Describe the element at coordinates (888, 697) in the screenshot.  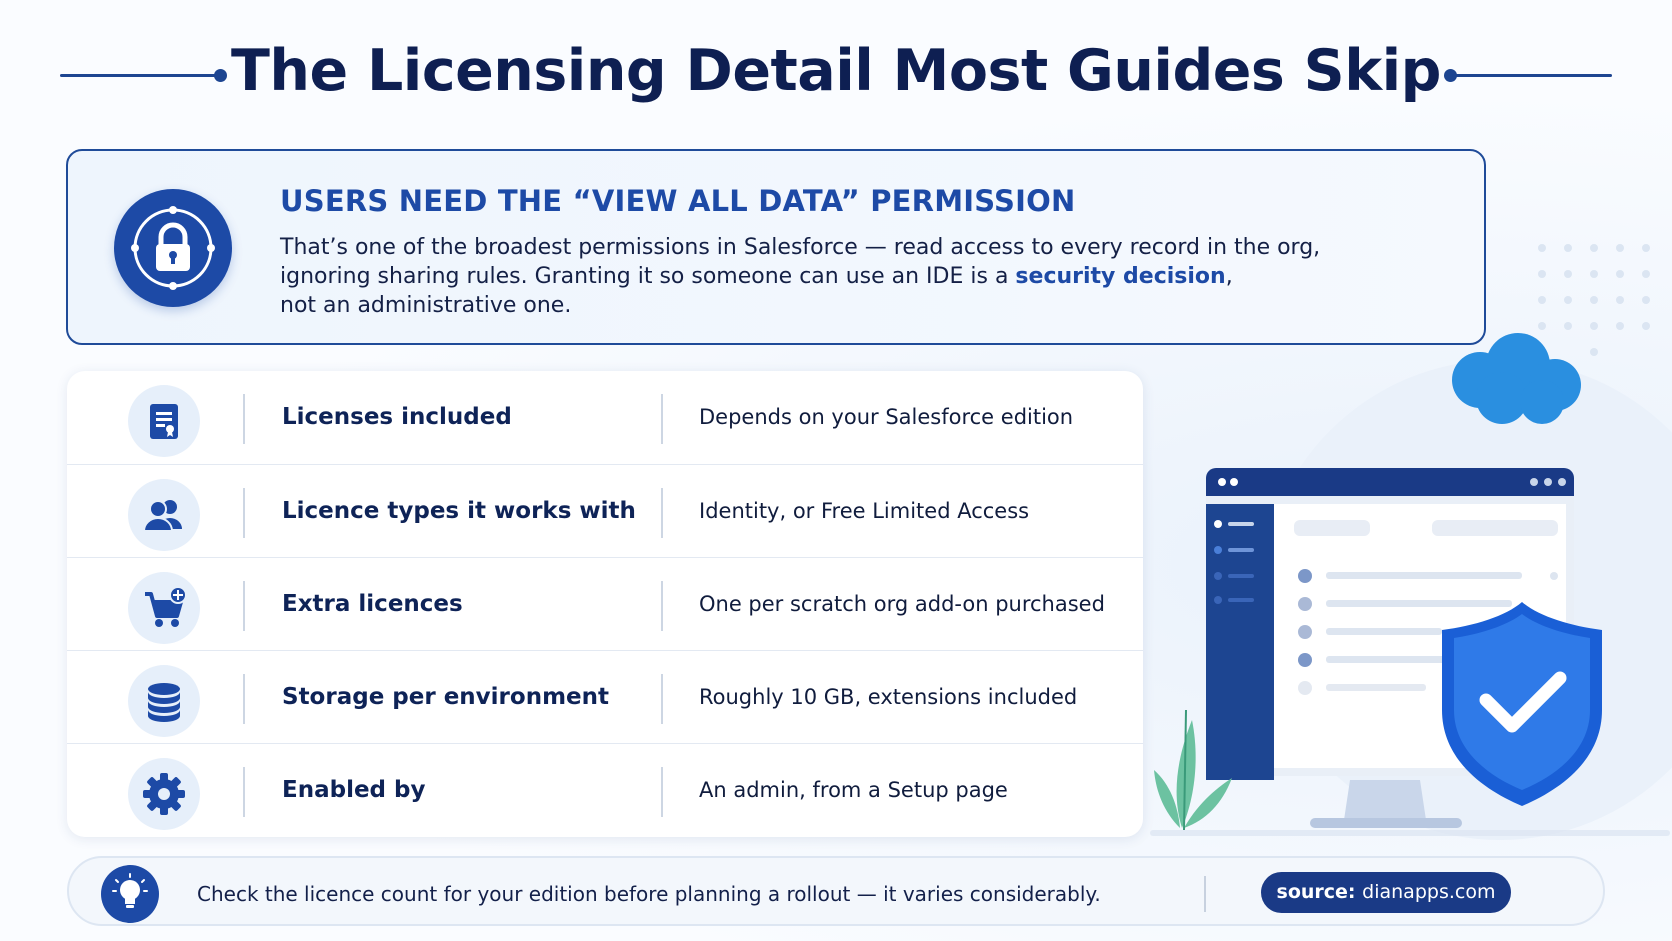
I see `row-value: Roughly 10 GB, extensions included` at that location.